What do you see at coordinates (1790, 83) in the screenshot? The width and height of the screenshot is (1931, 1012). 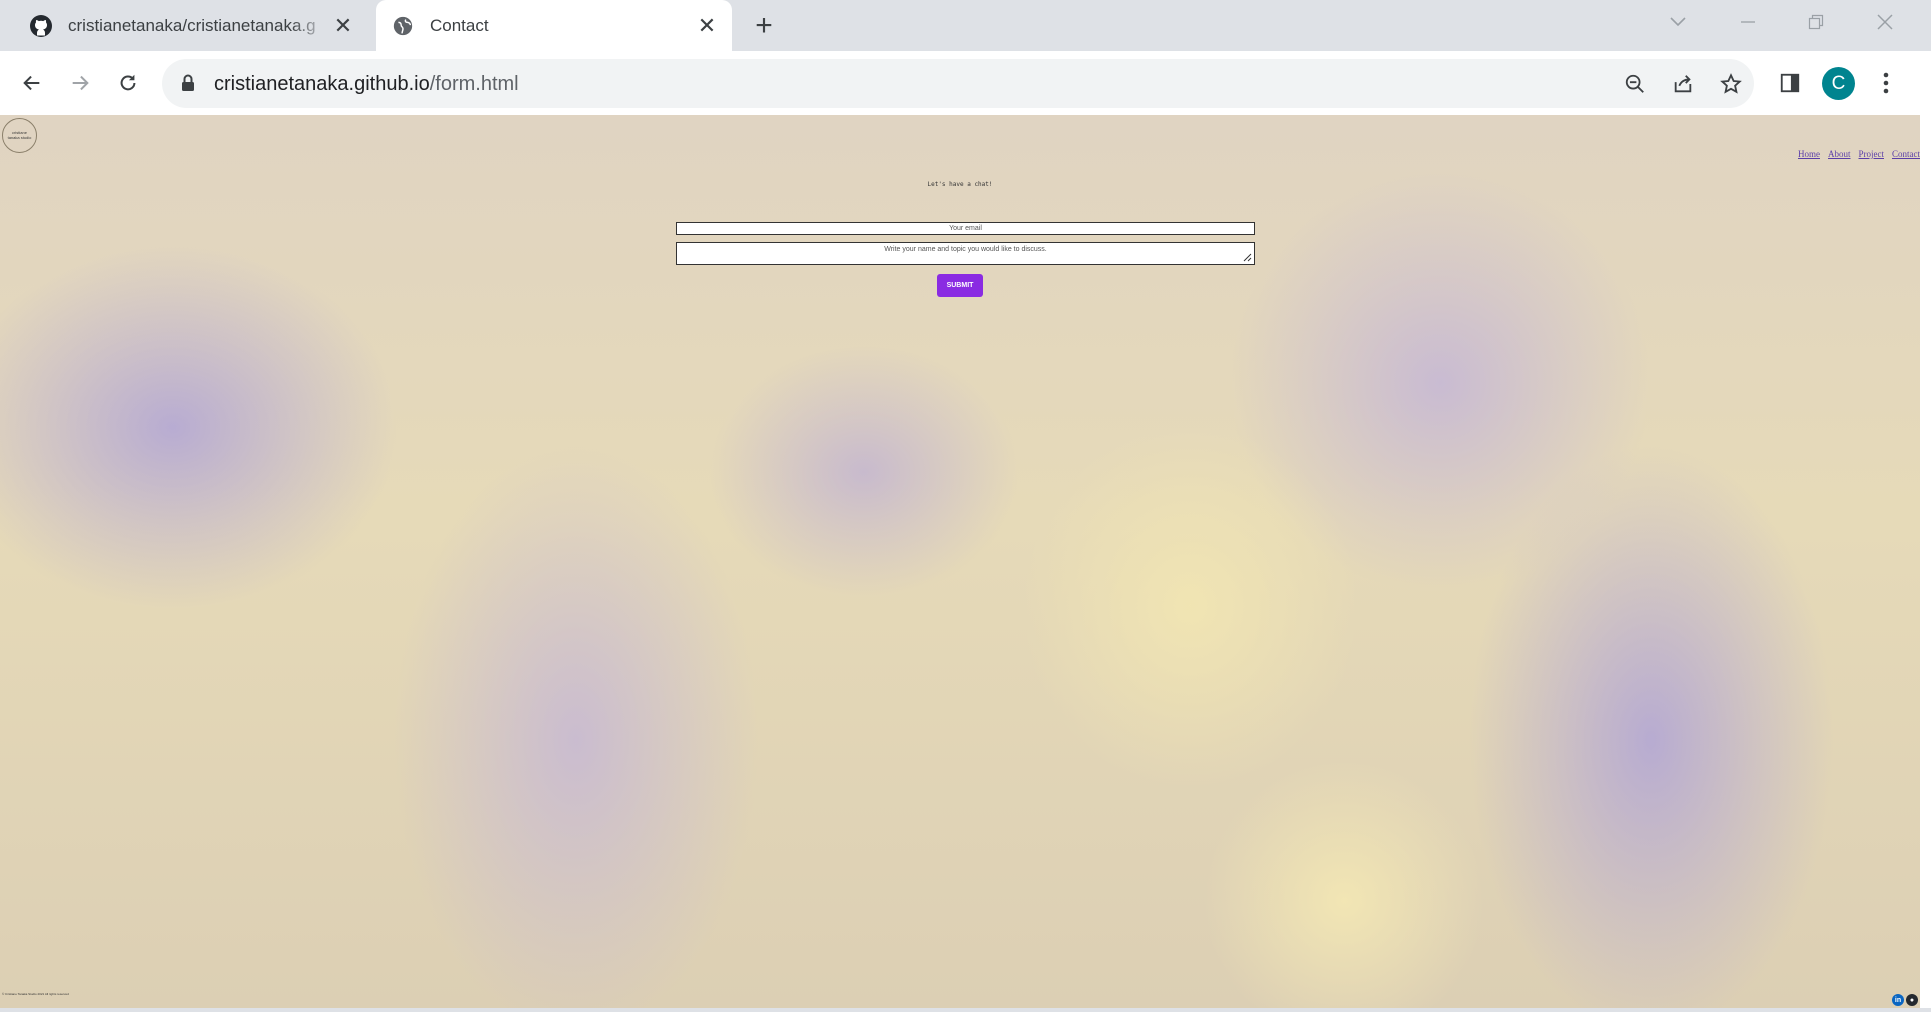 I see `side-panel-icon` at bounding box center [1790, 83].